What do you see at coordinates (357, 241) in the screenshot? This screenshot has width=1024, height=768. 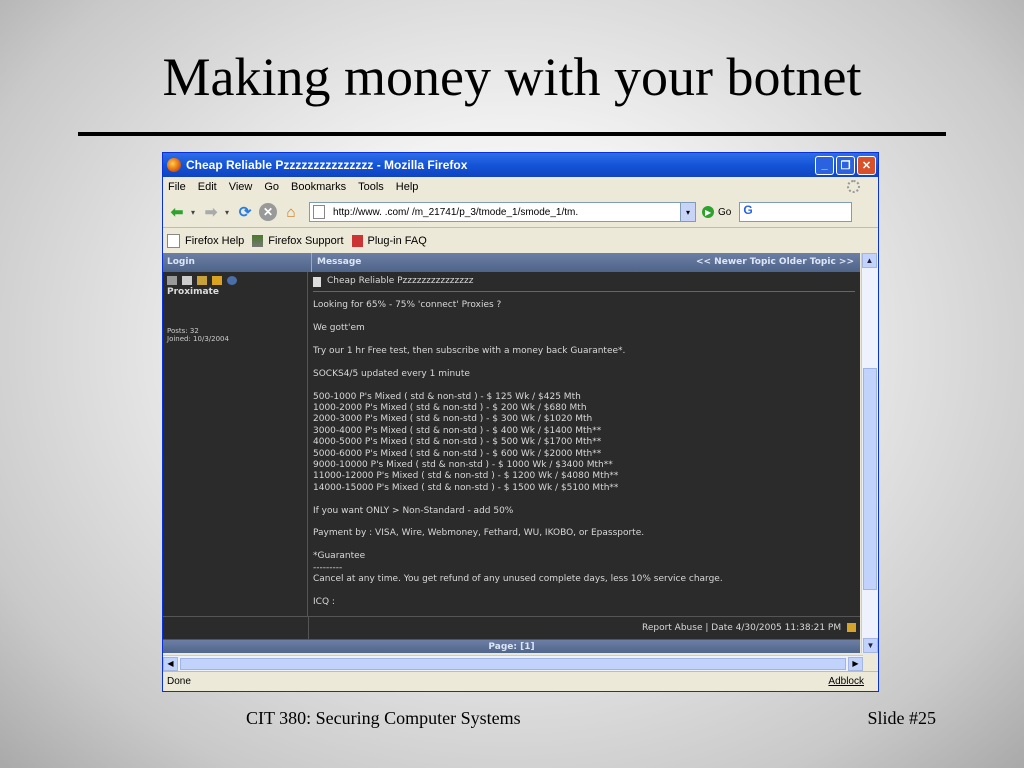 I see `plugin-icon` at bounding box center [357, 241].